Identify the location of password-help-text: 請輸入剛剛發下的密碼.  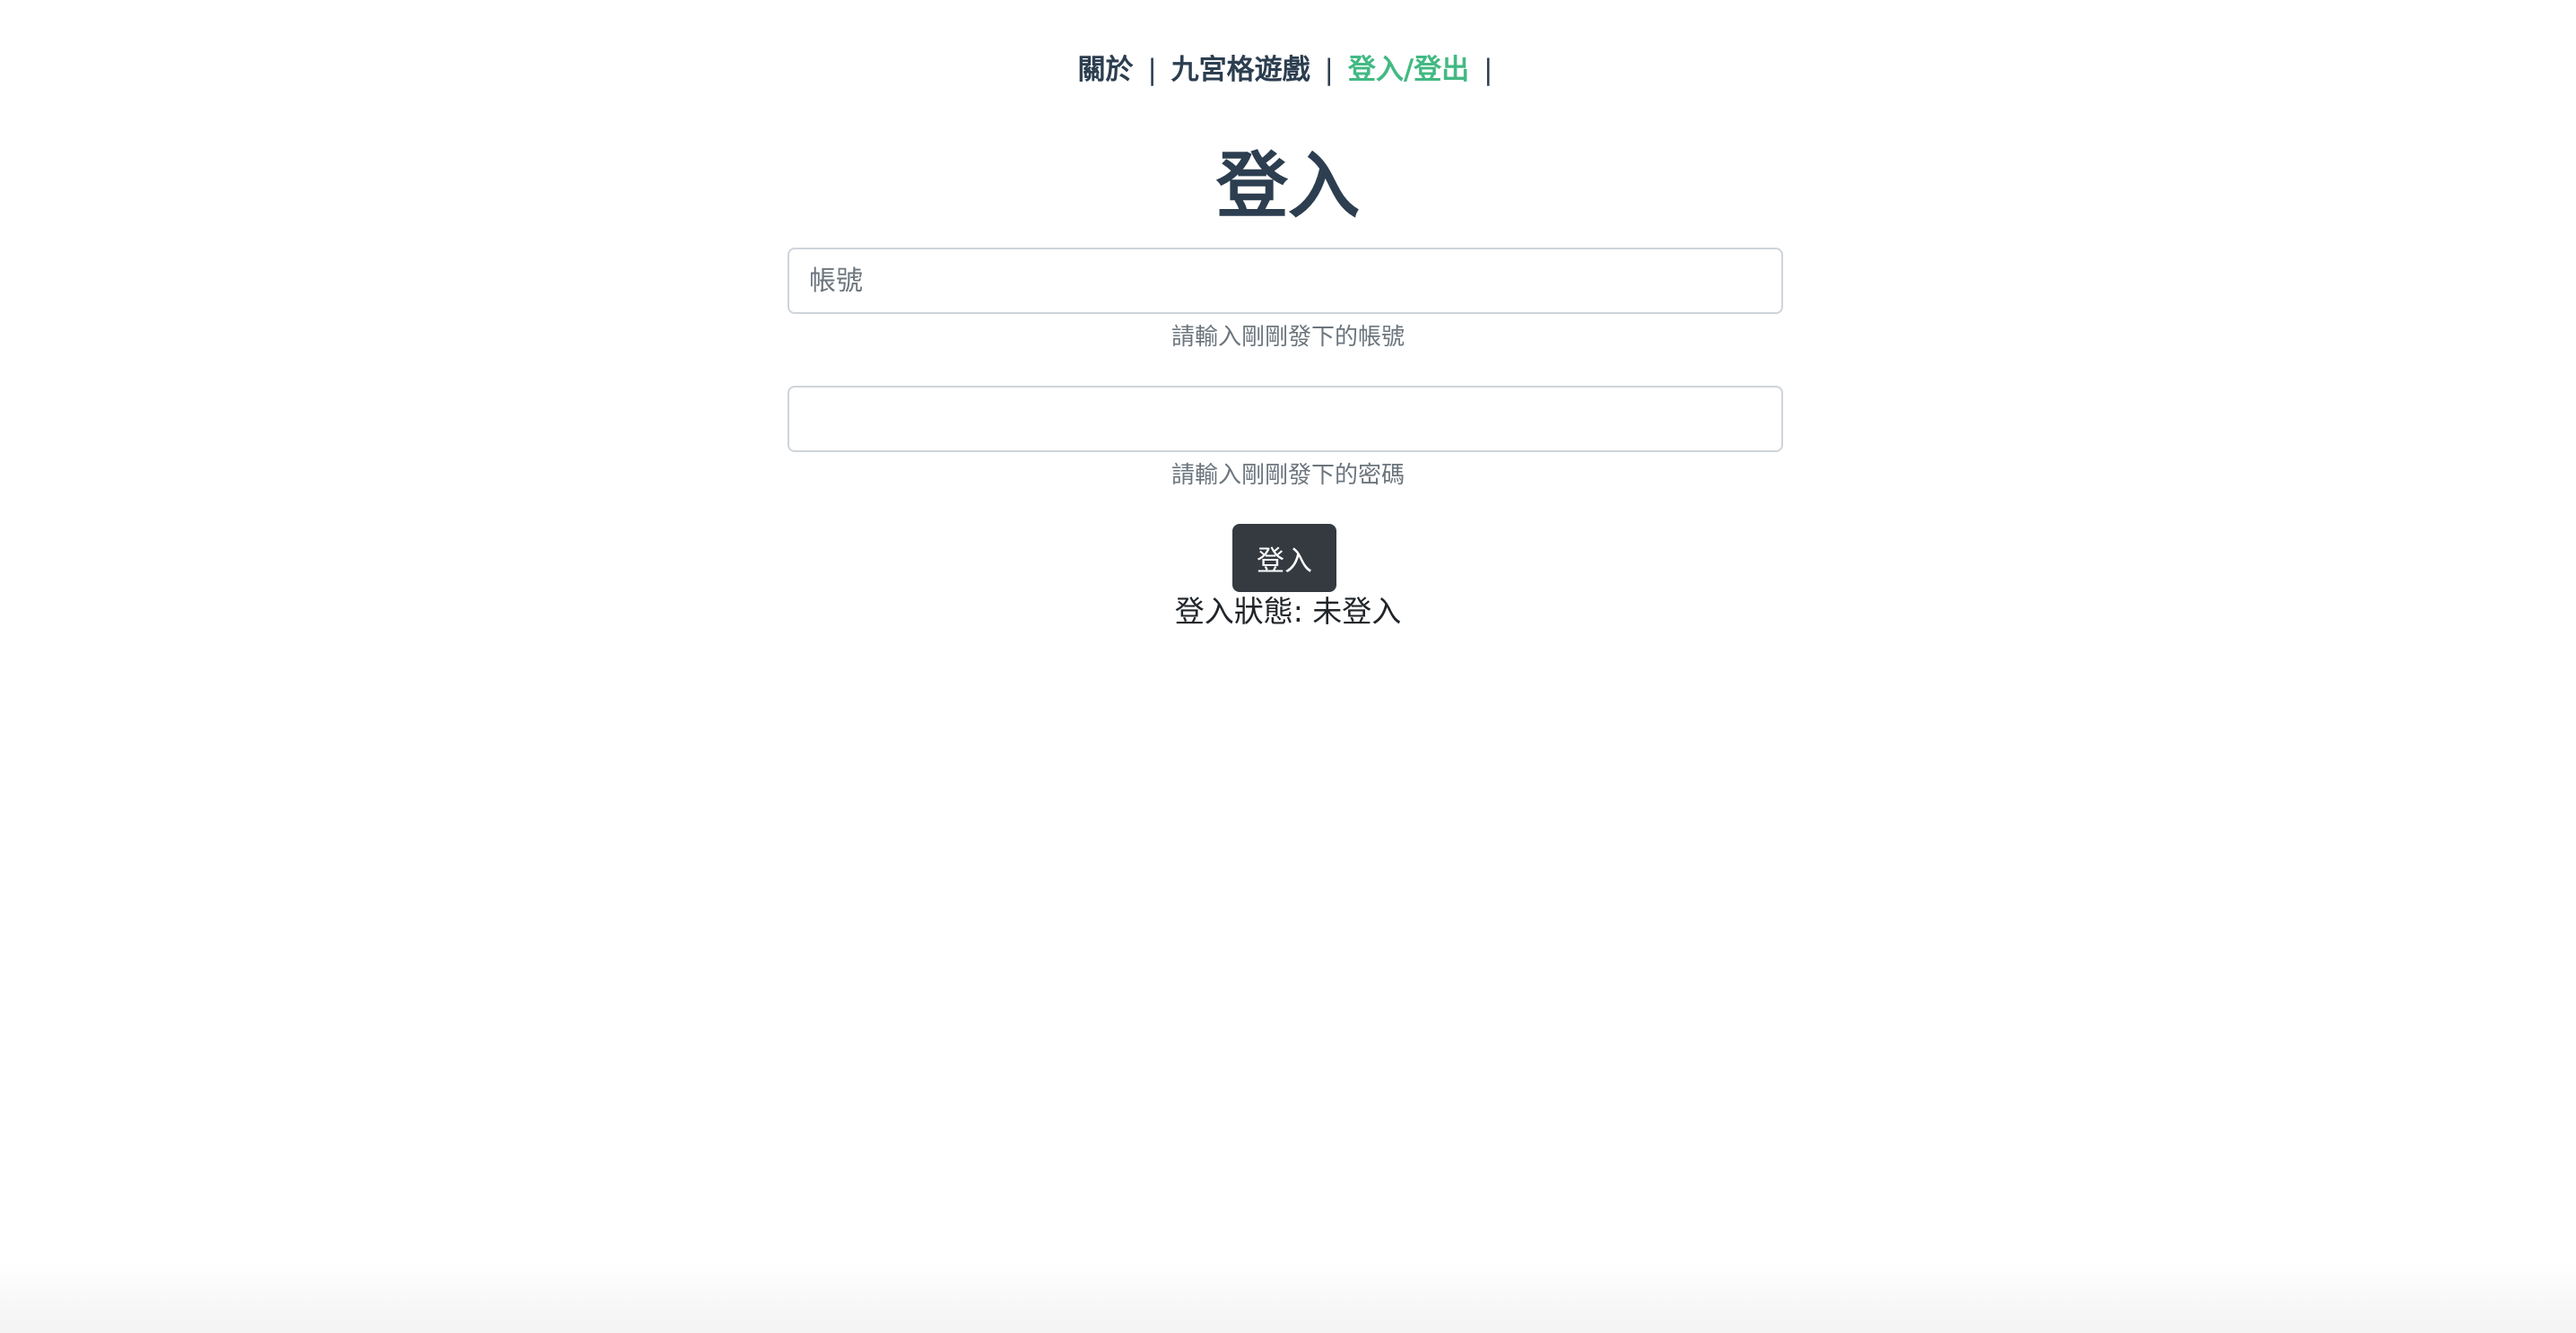
(1288, 475).